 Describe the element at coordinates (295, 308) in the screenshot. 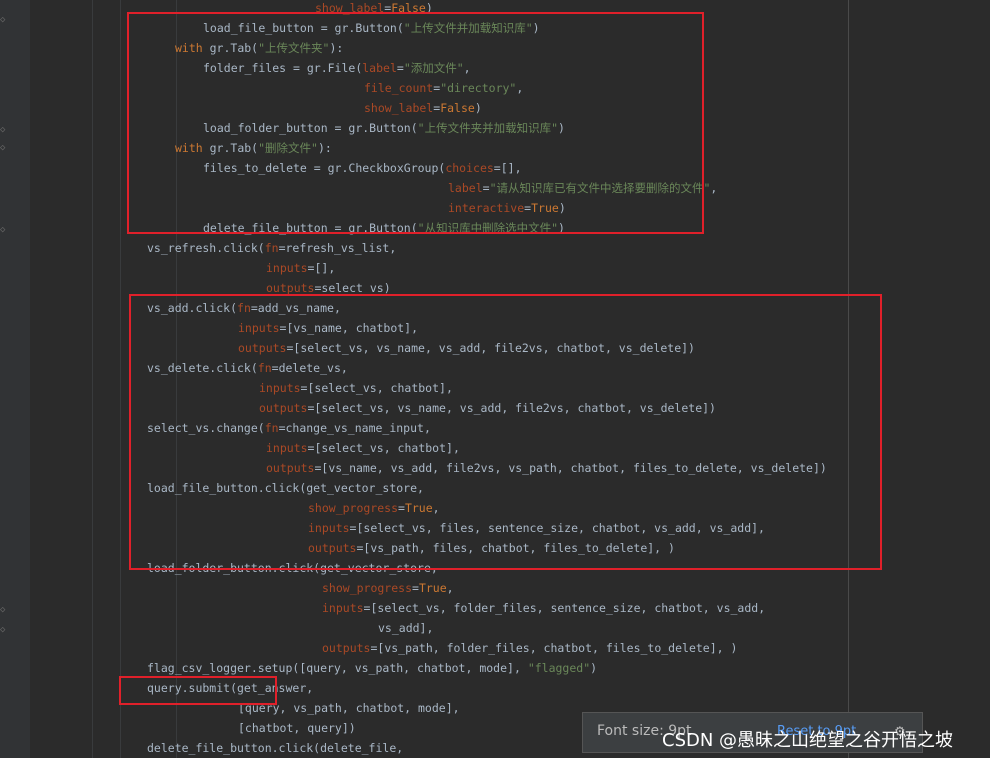

I see `code-token: =add_vs_name,` at that location.